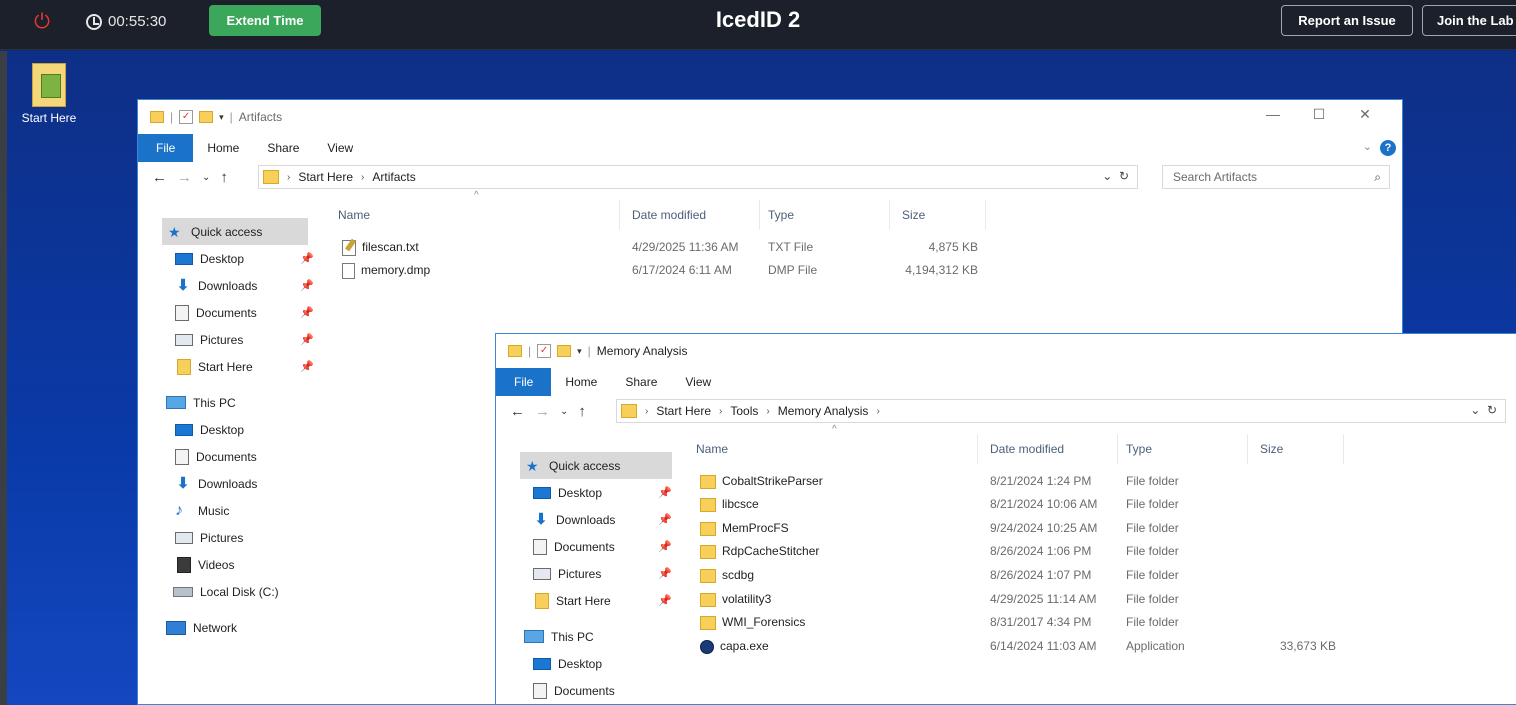  What do you see at coordinates (1365, 114) in the screenshot?
I see `close-icon: ✕` at bounding box center [1365, 114].